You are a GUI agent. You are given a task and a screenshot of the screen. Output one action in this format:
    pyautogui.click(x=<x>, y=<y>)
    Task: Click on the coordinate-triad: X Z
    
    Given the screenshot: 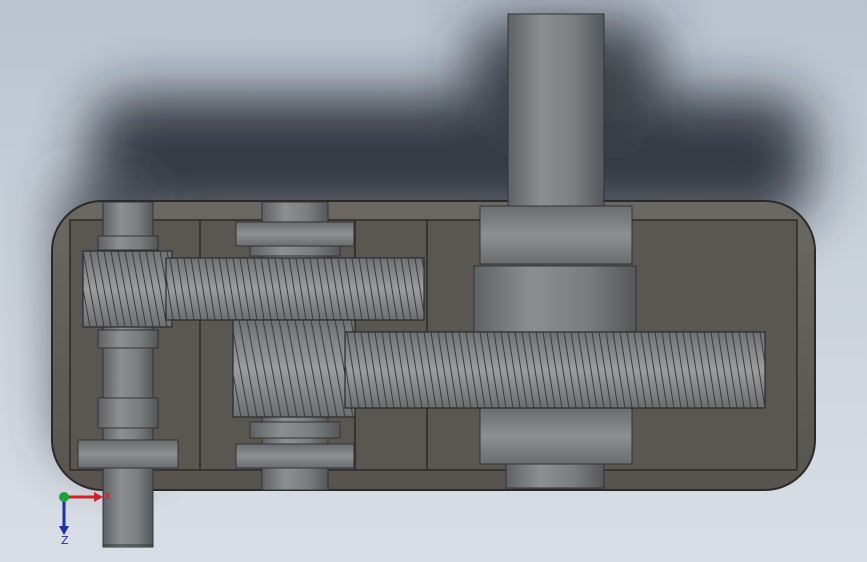 What is the action you would take?
    pyautogui.click(x=85, y=518)
    